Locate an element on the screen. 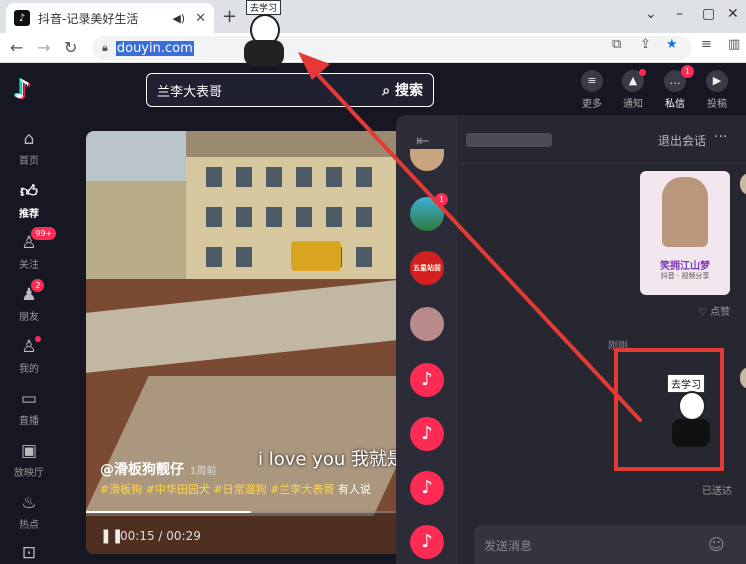 This screenshot has width=746, height=564. like-button: ♡ 点赞 is located at coordinates (714, 310).